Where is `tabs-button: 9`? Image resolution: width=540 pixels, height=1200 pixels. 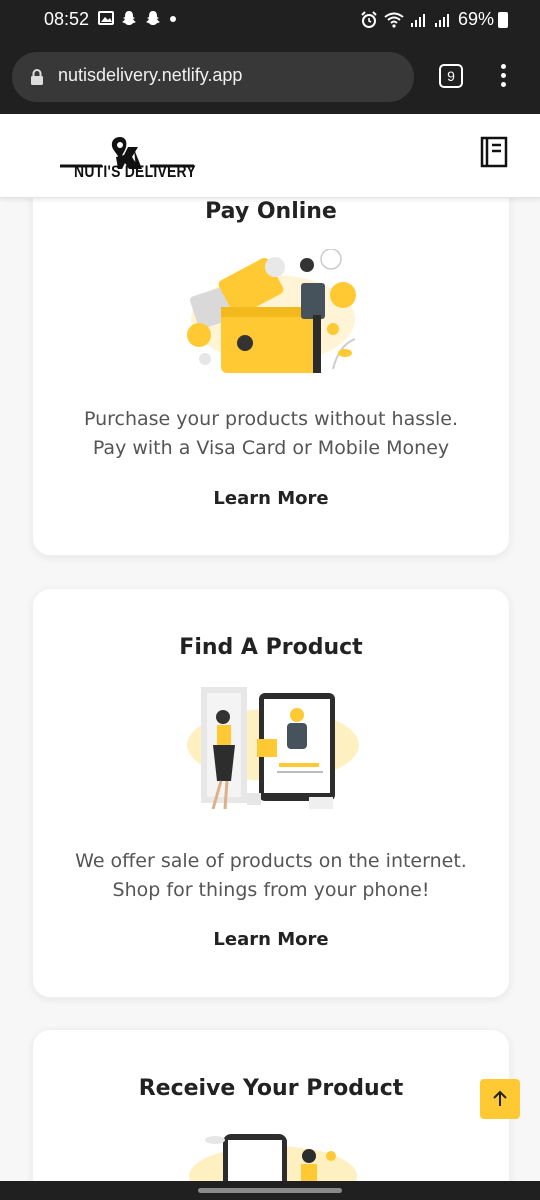 tabs-button: 9 is located at coordinates (451, 76).